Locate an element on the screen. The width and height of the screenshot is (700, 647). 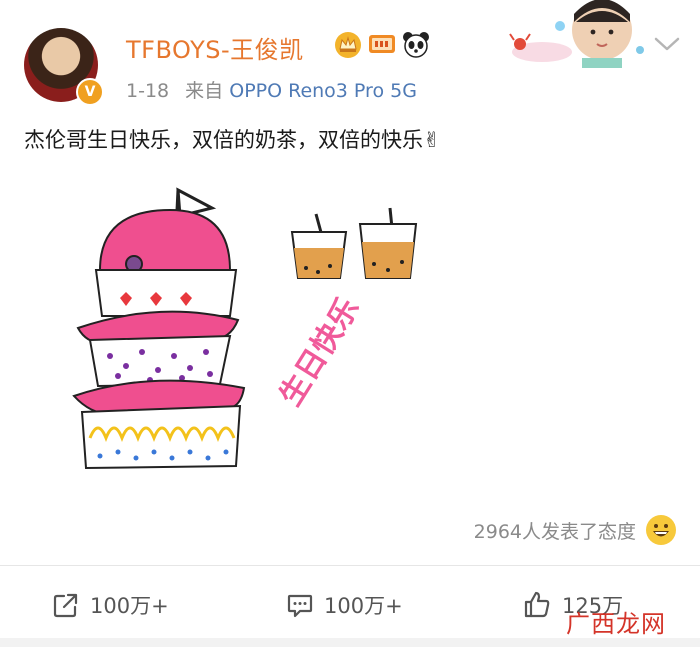
share-count: 100万+ is located at coordinates (129, 606).